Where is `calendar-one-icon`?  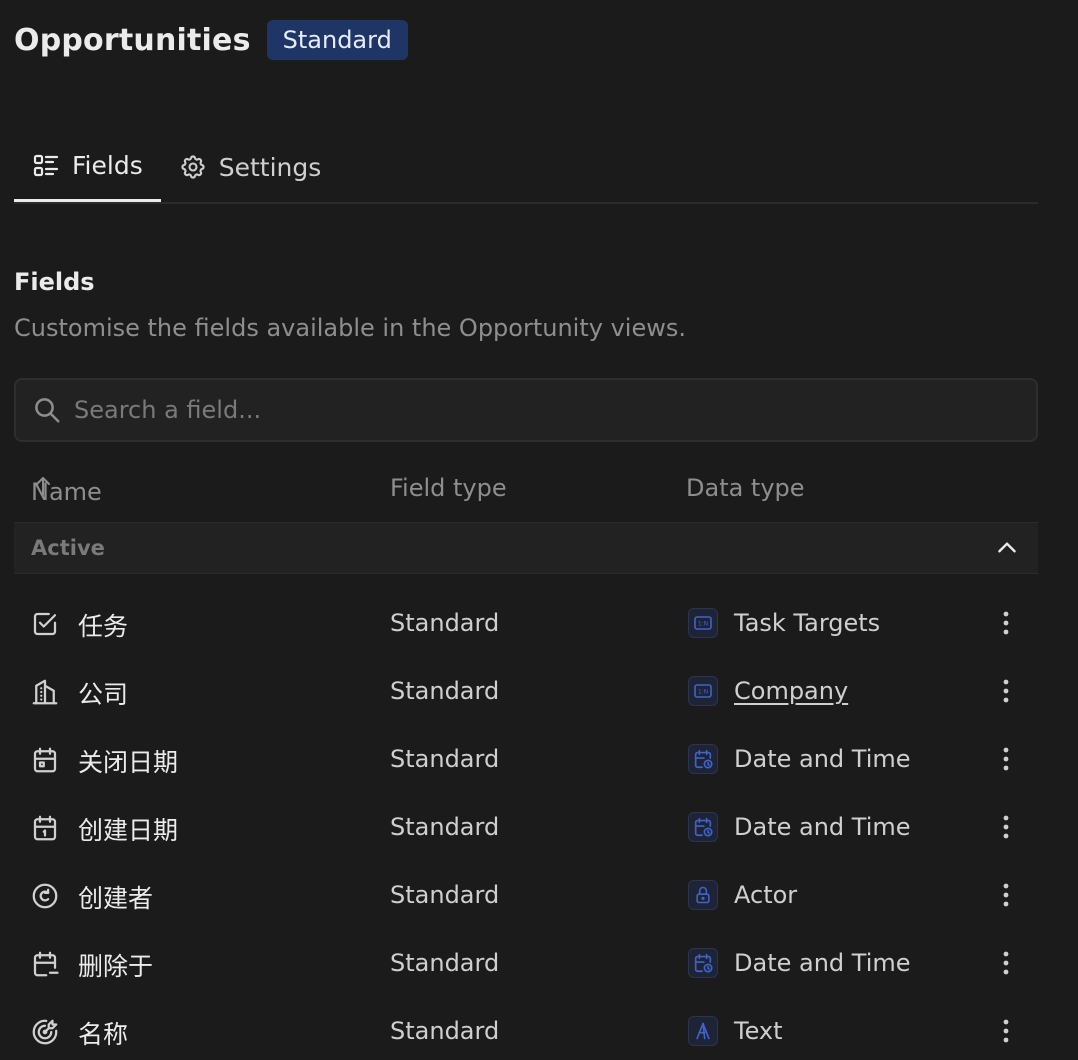 calendar-one-icon is located at coordinates (45, 828).